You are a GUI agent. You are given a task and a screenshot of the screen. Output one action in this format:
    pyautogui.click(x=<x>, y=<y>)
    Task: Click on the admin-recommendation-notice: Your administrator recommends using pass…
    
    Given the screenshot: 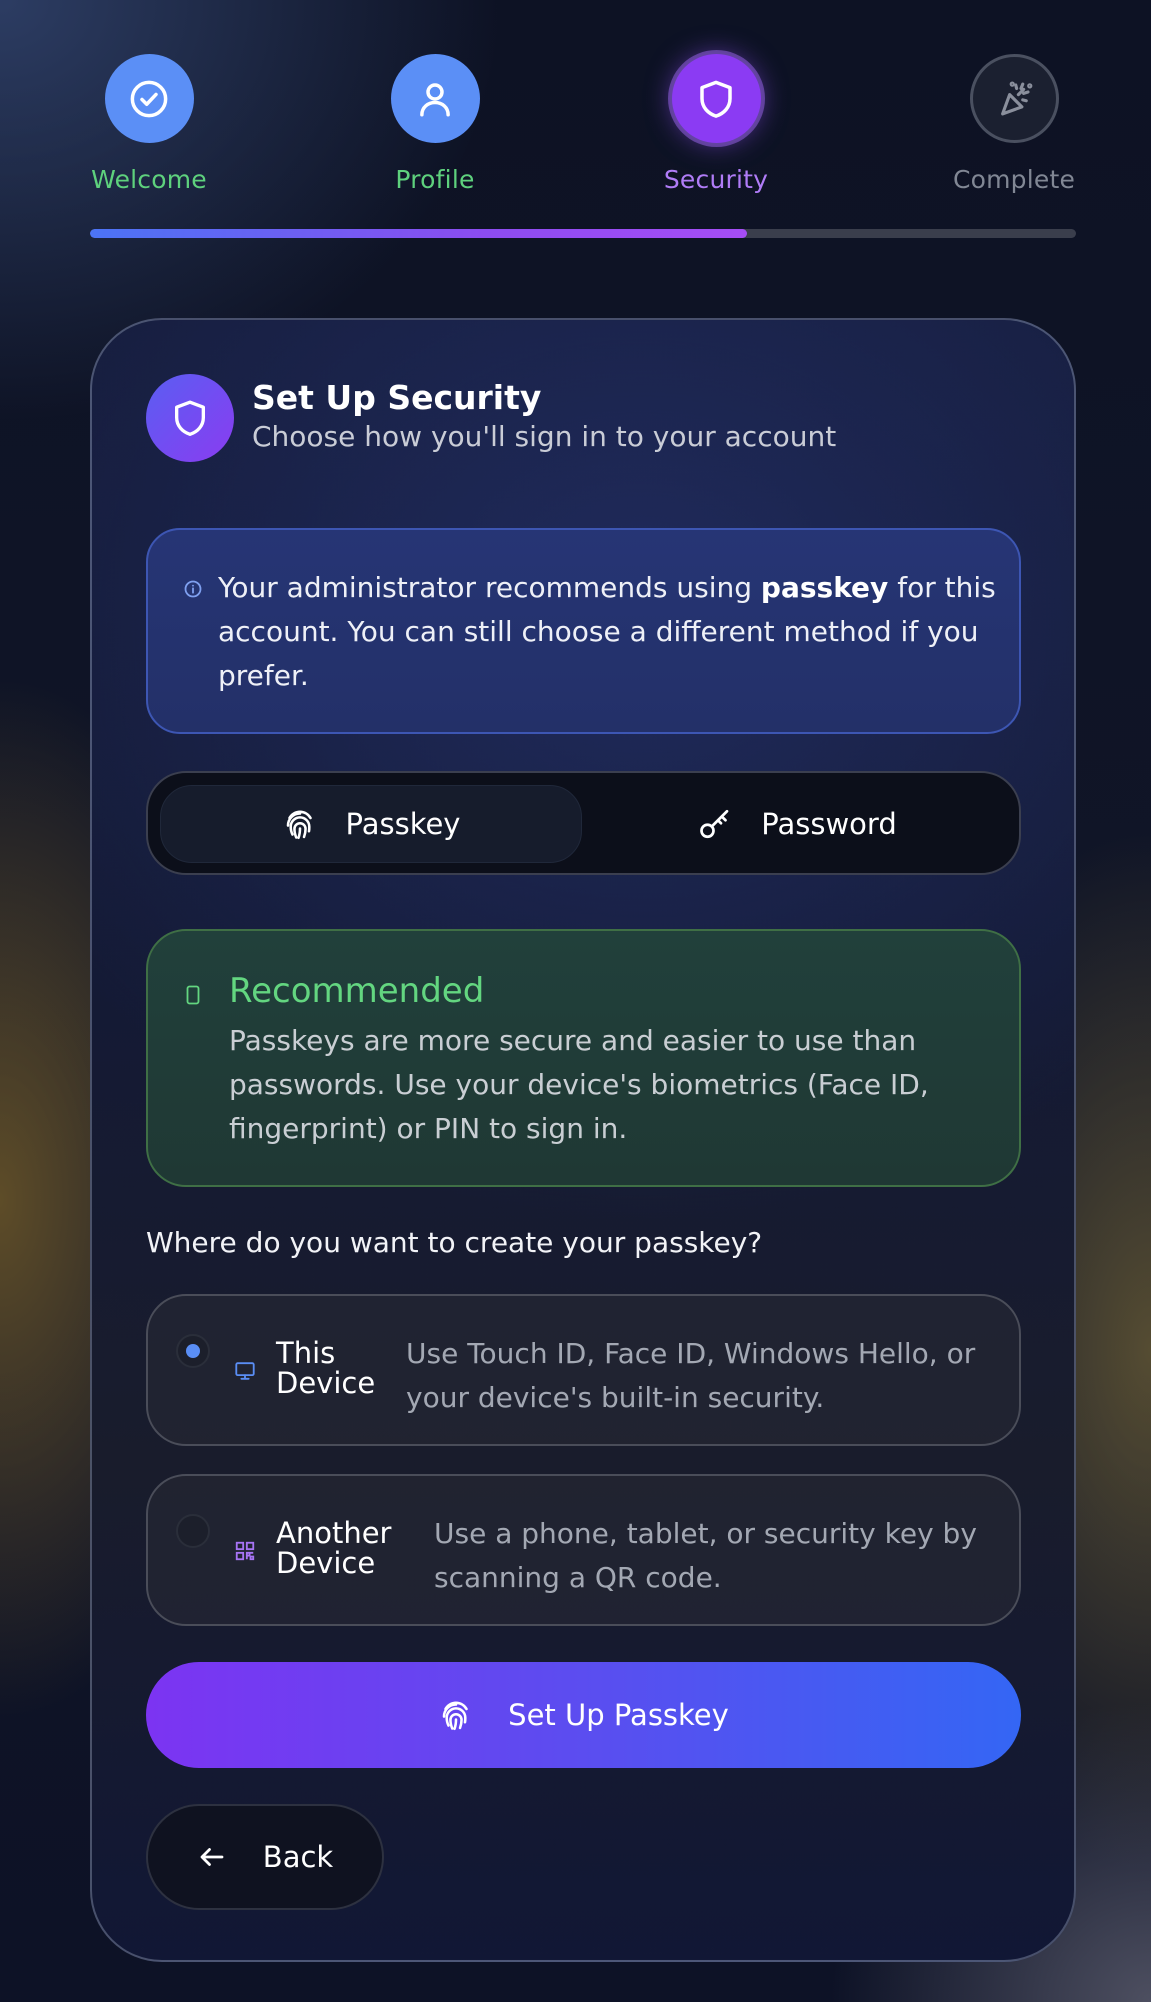 What is the action you would take?
    pyautogui.click(x=583, y=631)
    